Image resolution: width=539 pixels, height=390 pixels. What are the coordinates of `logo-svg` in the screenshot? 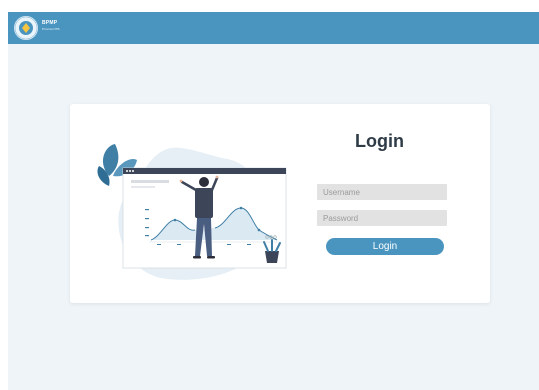 It's located at (26, 28).